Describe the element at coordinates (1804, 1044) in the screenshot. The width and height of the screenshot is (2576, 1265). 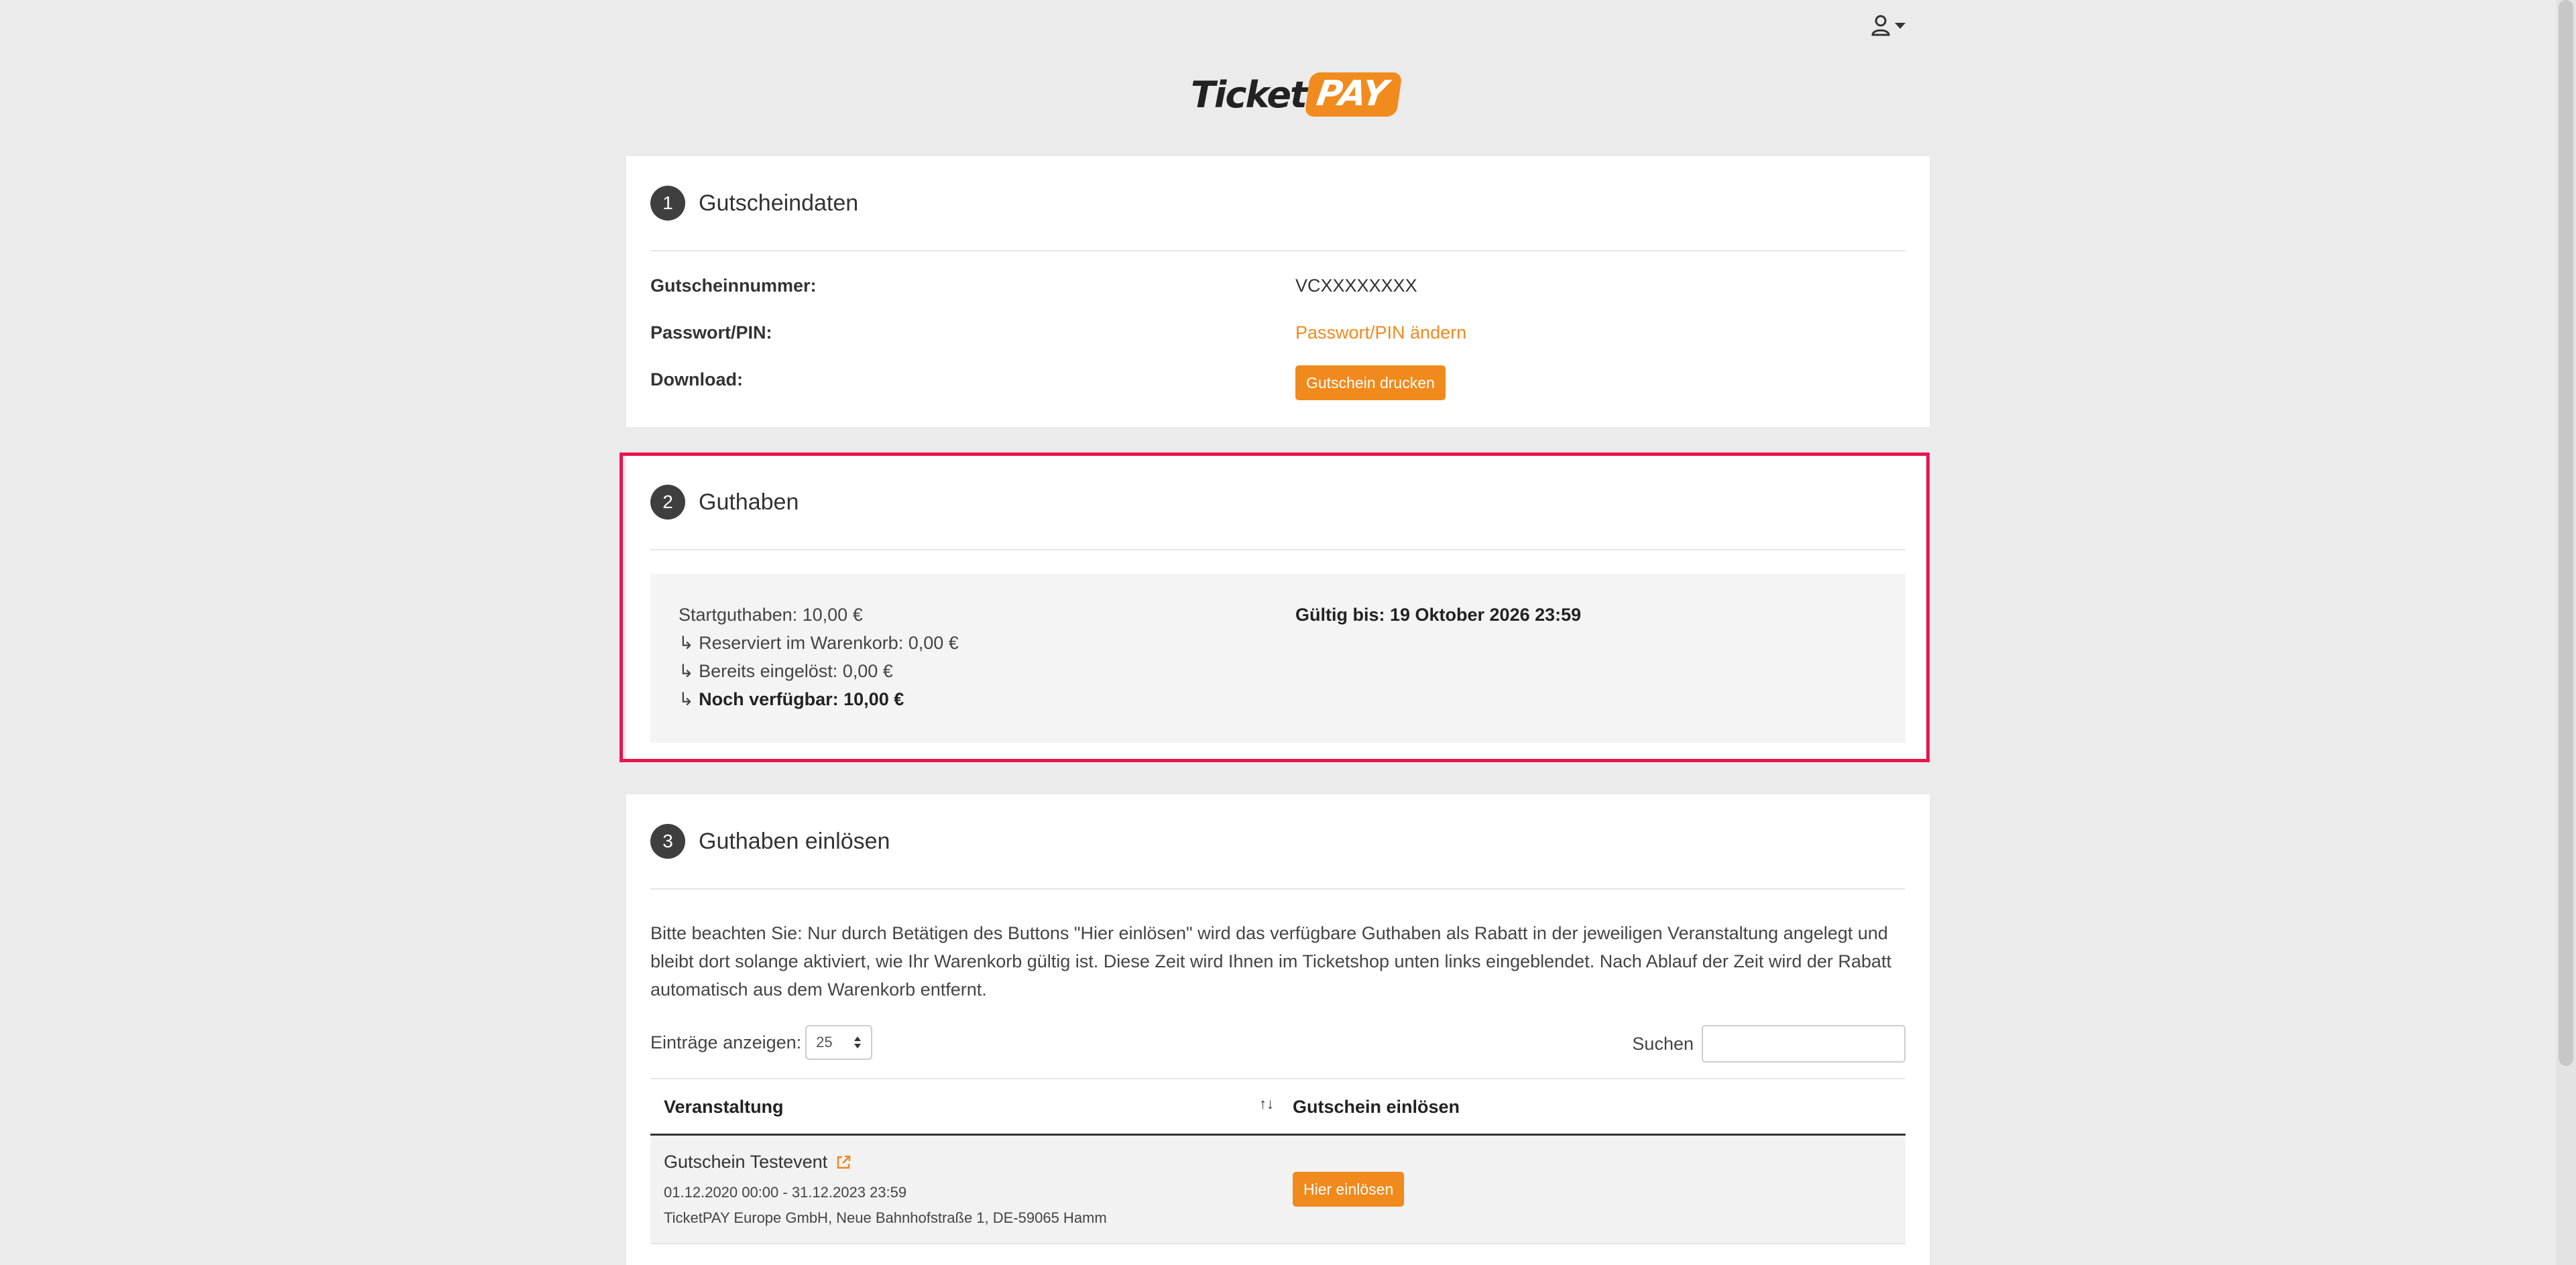
I see `search-input` at that location.